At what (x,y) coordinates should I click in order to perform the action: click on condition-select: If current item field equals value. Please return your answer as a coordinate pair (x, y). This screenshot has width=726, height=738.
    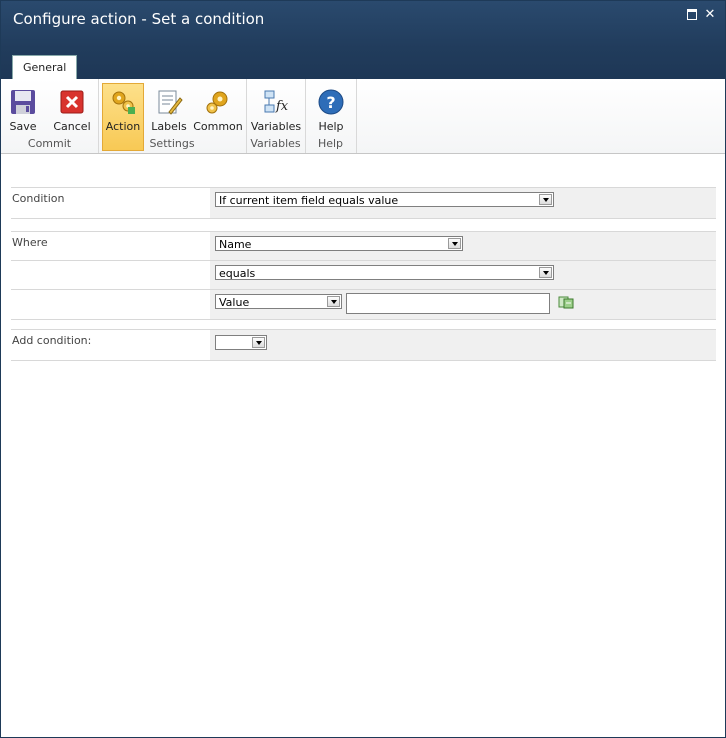
    Looking at the image, I should click on (384, 199).